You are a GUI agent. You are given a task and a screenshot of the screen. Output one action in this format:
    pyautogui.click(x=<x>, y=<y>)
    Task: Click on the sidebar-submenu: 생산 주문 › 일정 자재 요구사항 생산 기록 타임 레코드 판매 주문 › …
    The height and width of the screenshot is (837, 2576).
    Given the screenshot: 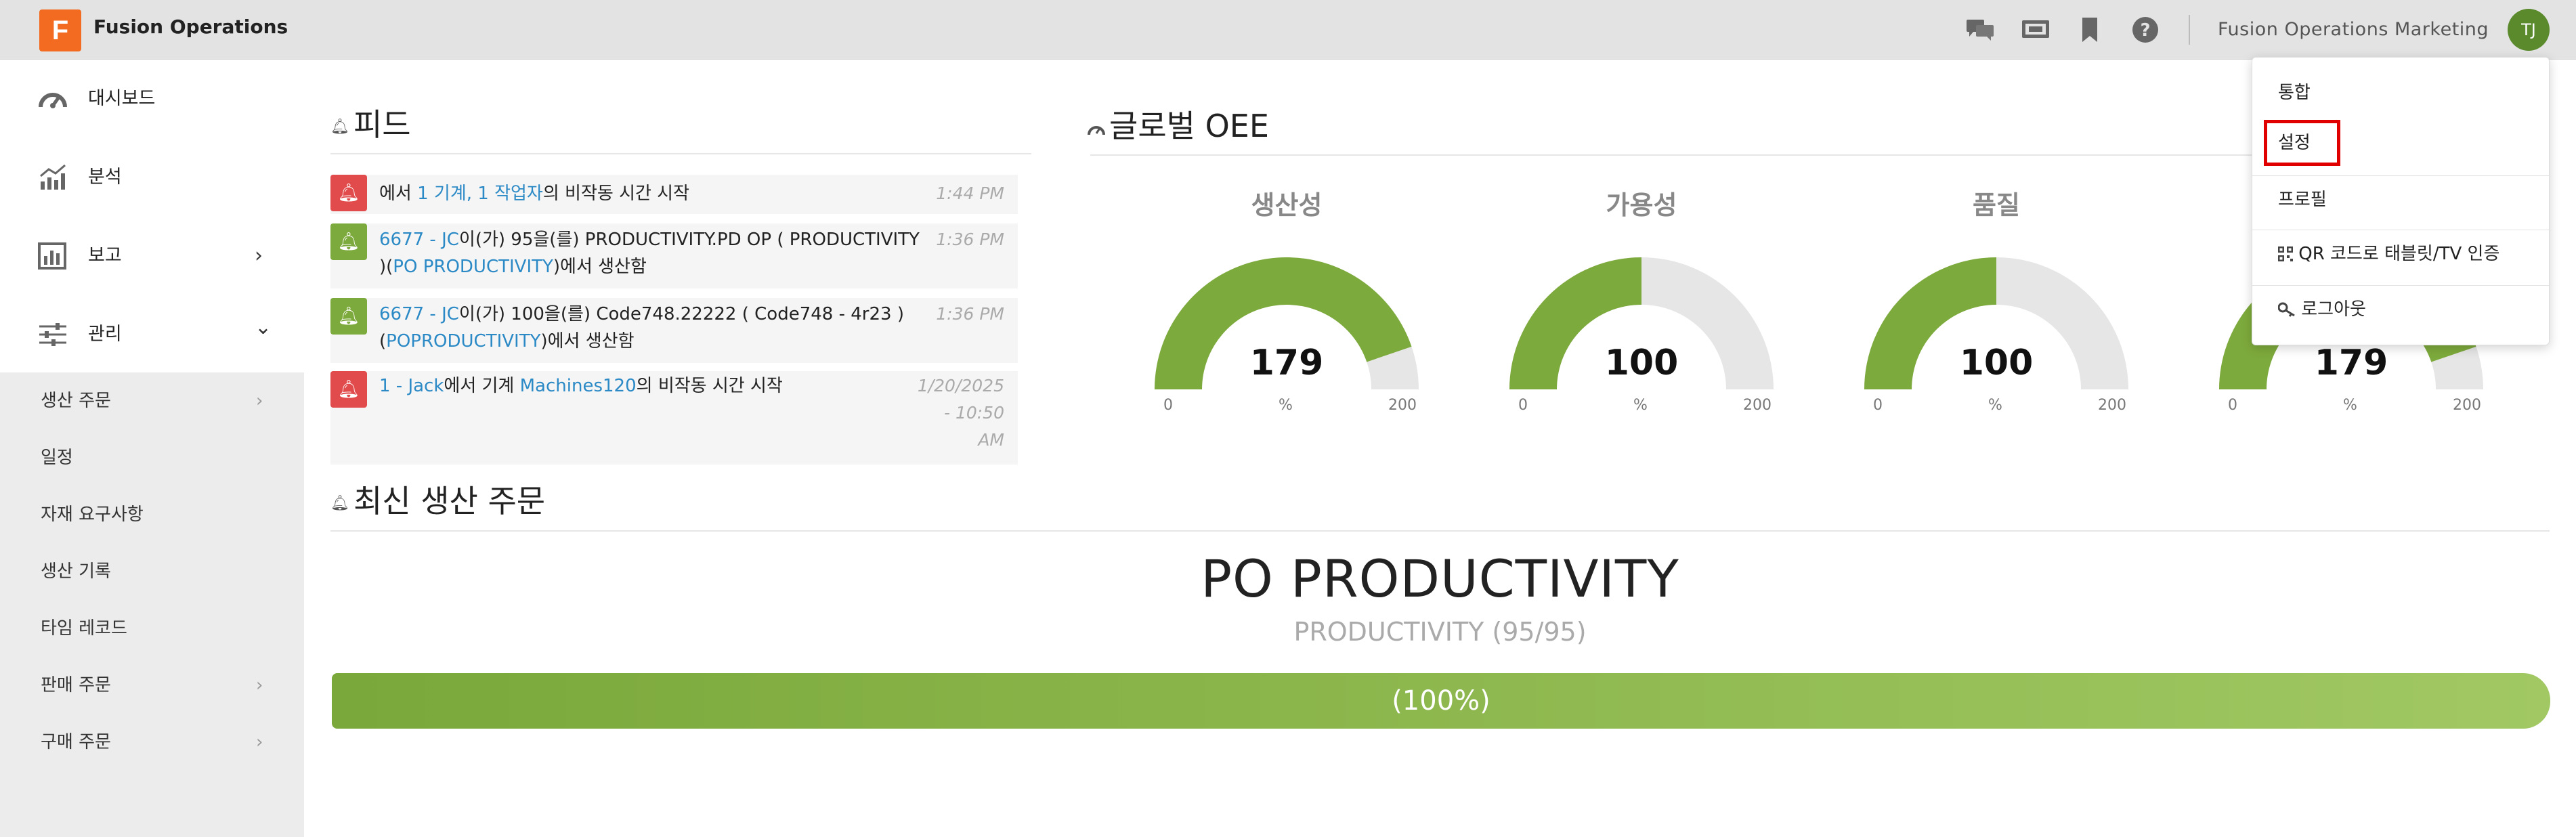 What is the action you would take?
    pyautogui.click(x=152, y=604)
    